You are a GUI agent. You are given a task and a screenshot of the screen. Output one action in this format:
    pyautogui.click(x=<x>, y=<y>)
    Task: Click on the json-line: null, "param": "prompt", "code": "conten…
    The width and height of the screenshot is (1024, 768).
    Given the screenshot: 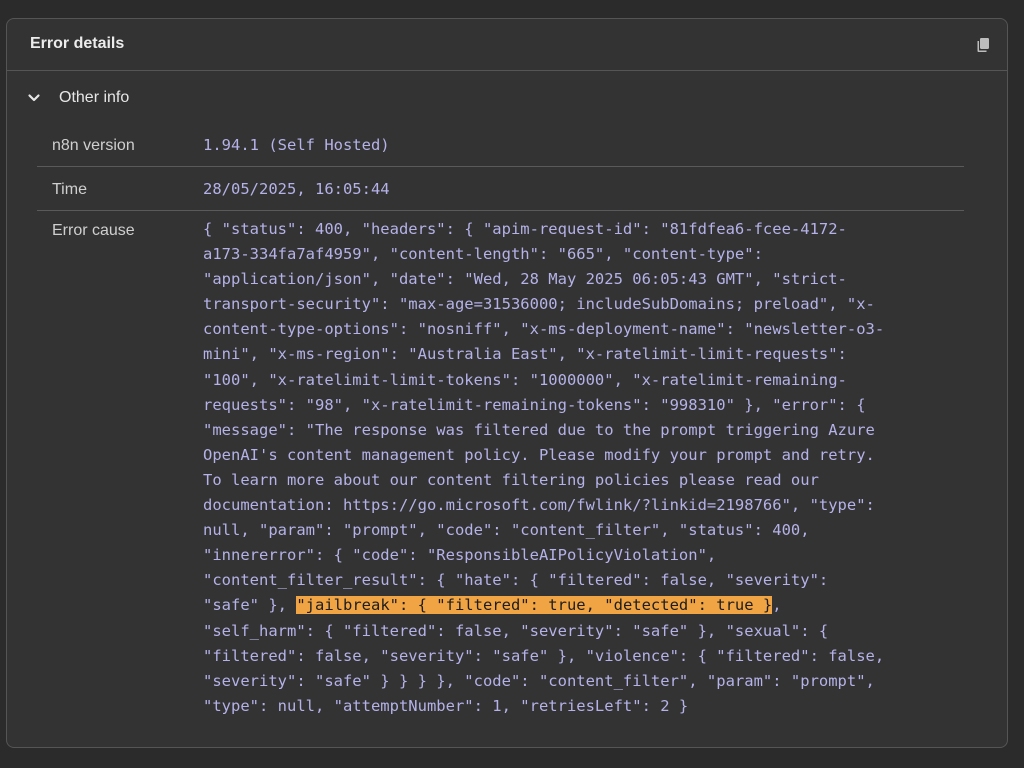 What is the action you would take?
    pyautogui.click(x=506, y=530)
    